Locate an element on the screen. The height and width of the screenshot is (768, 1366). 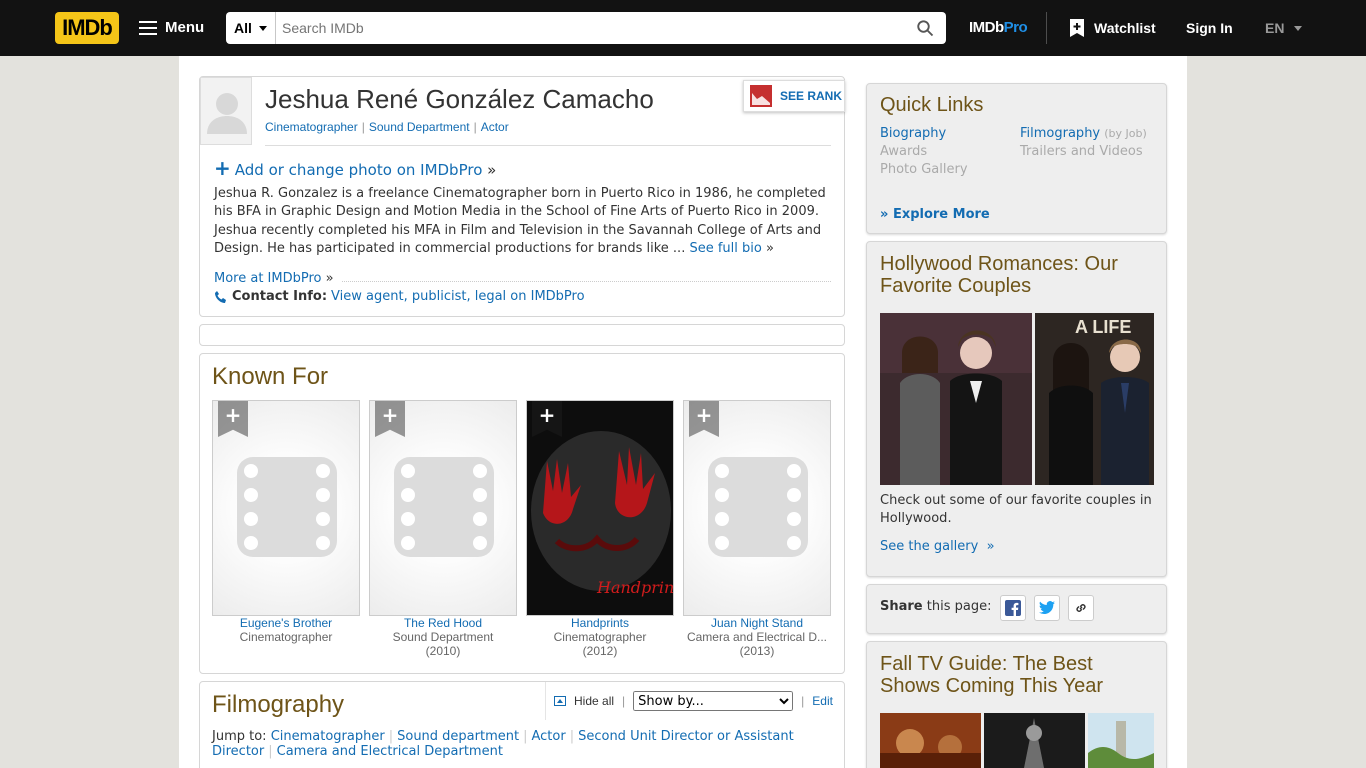
quick-link-trailers: Trailers and Videos is located at coordinates (1081, 151).